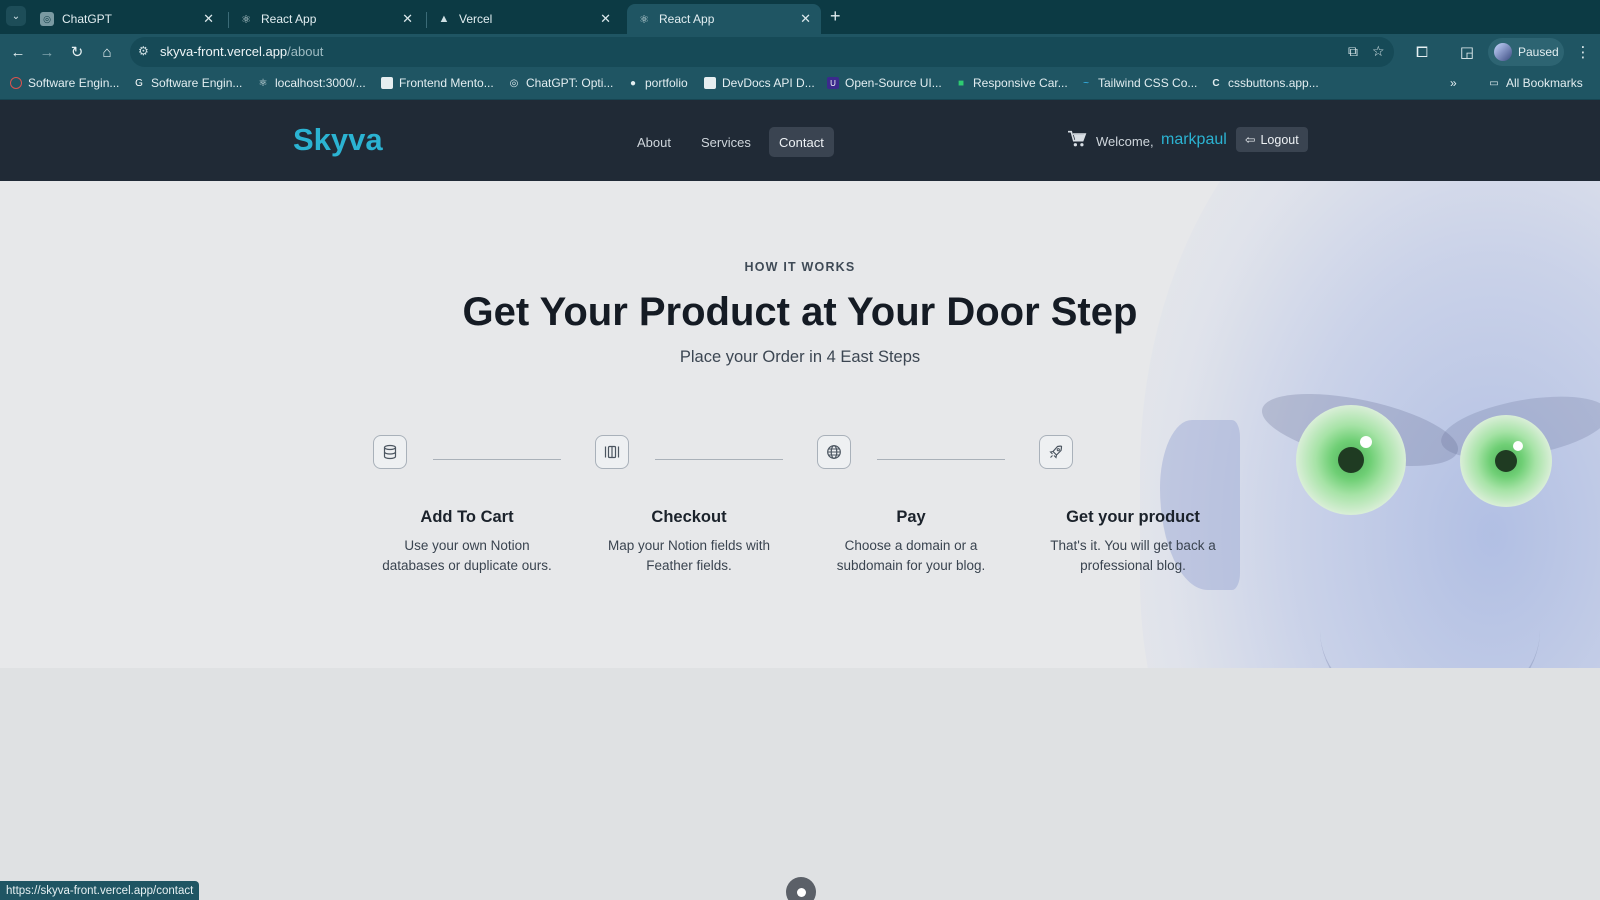 The width and height of the screenshot is (1600, 900). I want to click on tailwind-favicon-icon: ~, so click(1086, 83).